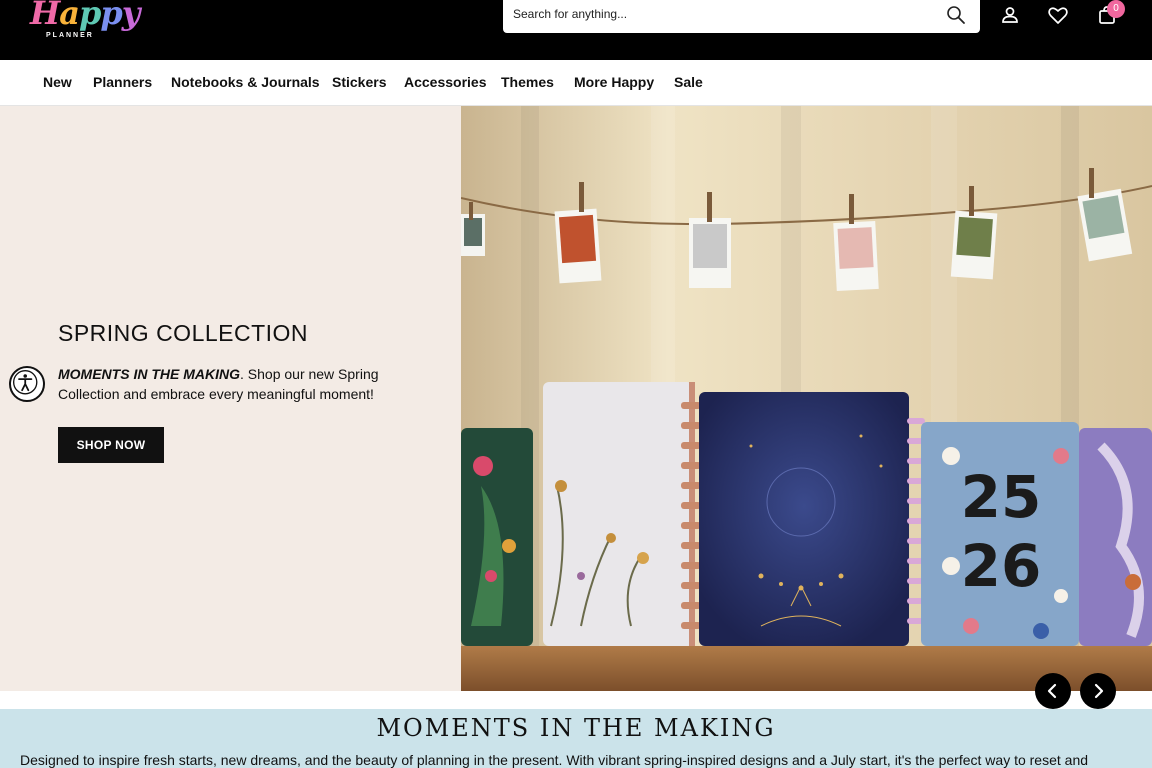 This screenshot has width=1152, height=768. I want to click on logo-sub: PLANNER, so click(70, 35).